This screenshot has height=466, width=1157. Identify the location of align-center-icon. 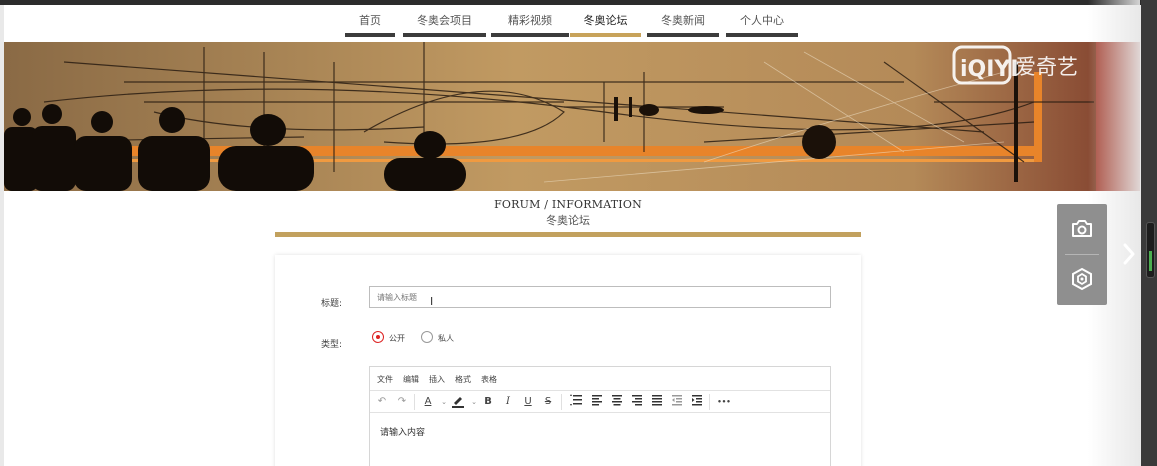
(617, 402).